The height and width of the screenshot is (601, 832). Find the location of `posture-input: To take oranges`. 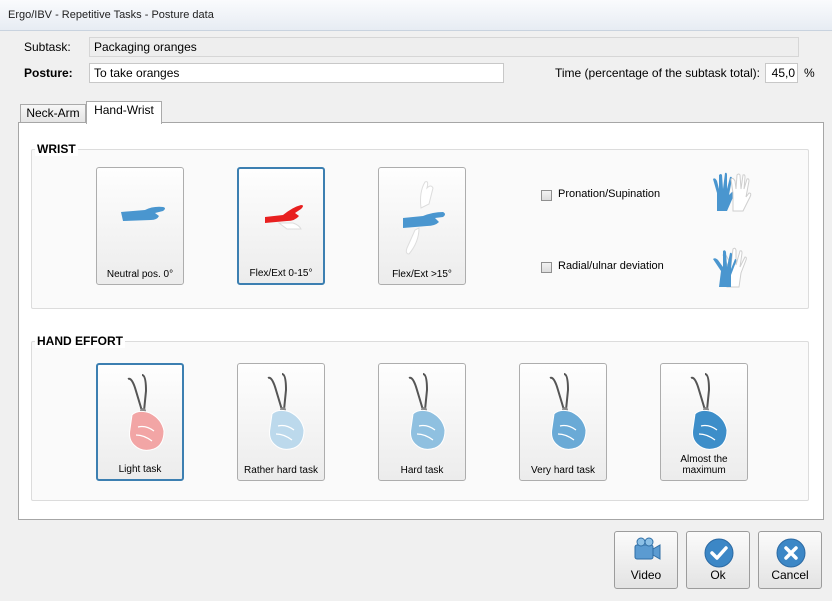

posture-input: To take oranges is located at coordinates (296, 73).